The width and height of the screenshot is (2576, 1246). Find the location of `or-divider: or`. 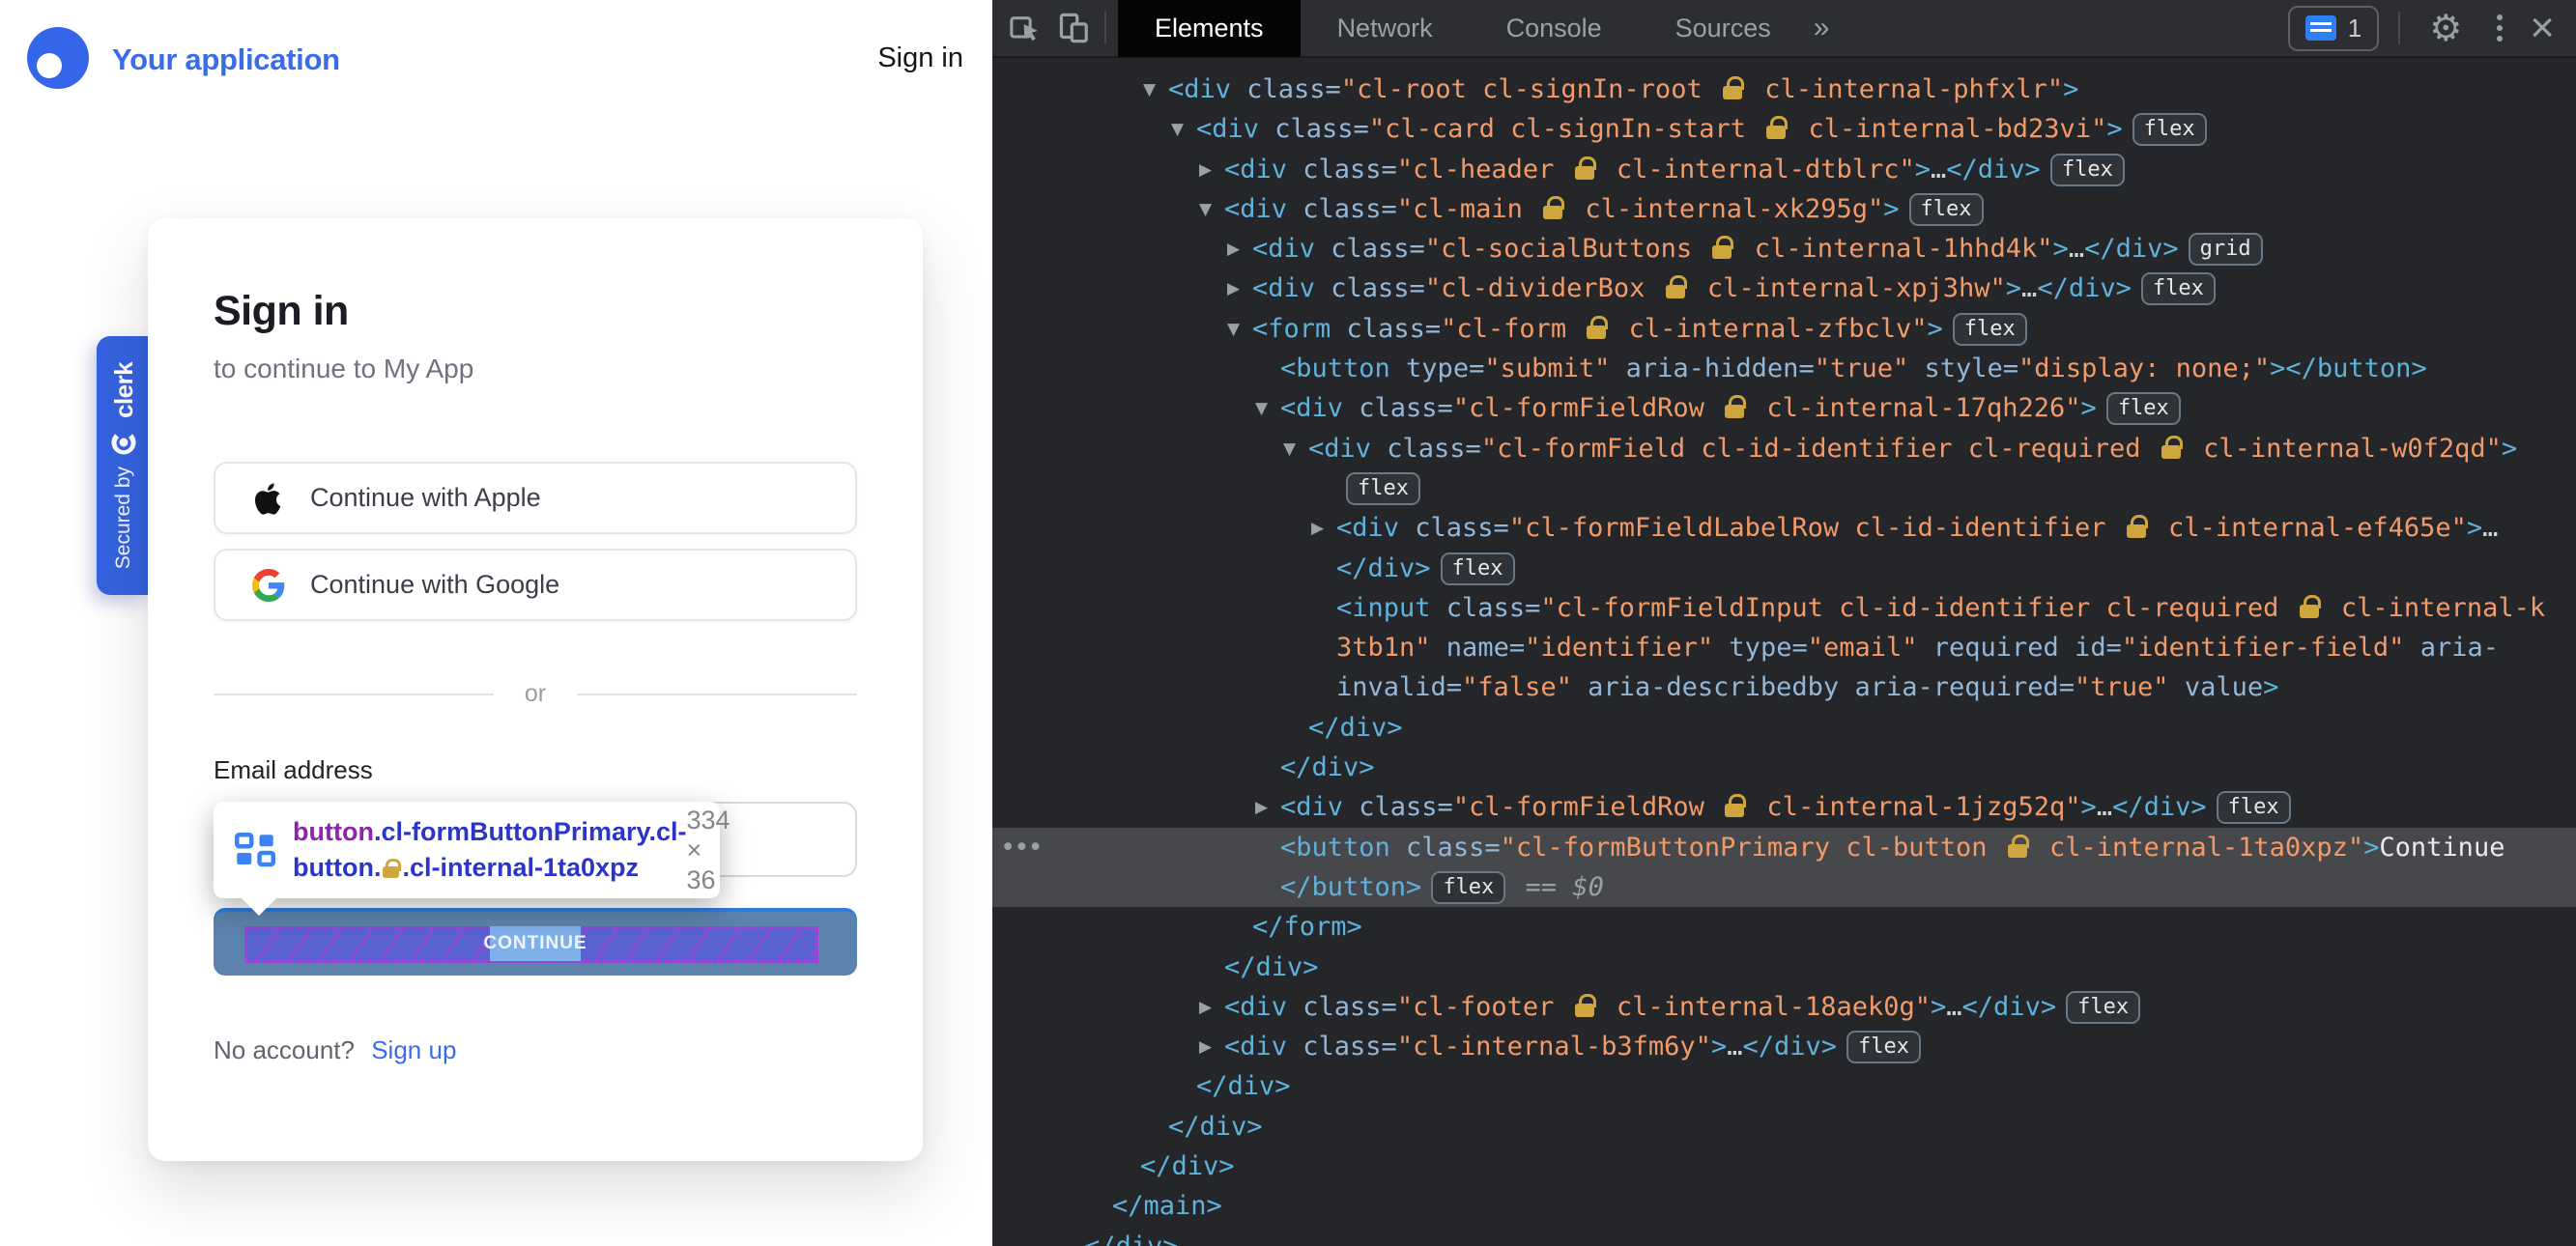

or-divider: or is located at coordinates (536, 694).